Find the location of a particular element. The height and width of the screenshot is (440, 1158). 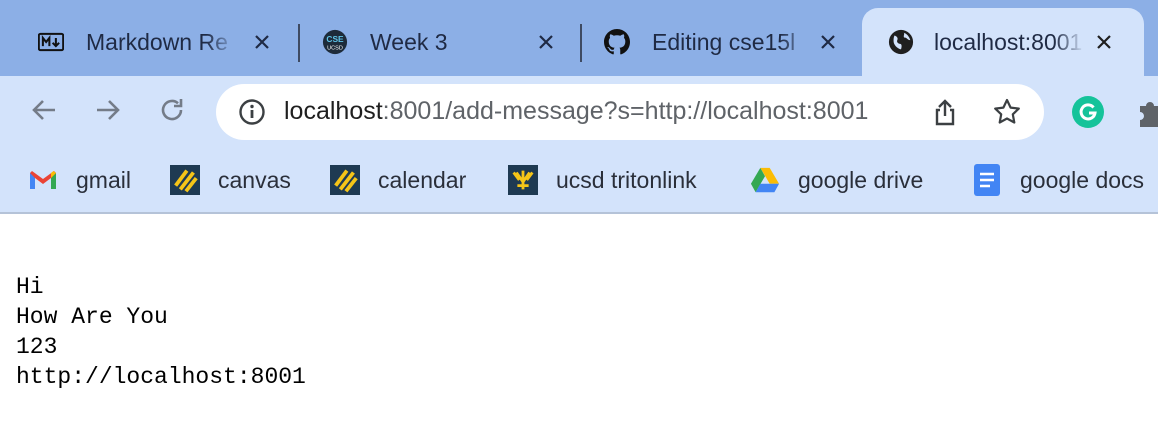

tab-localhost: localhost:8001 is located at coordinates (1003, 42).